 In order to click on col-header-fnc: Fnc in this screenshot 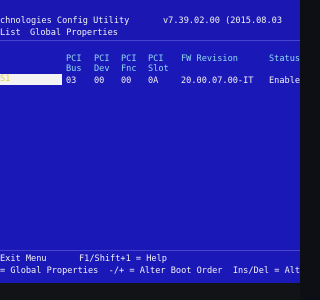, I will do `click(129, 69)`.